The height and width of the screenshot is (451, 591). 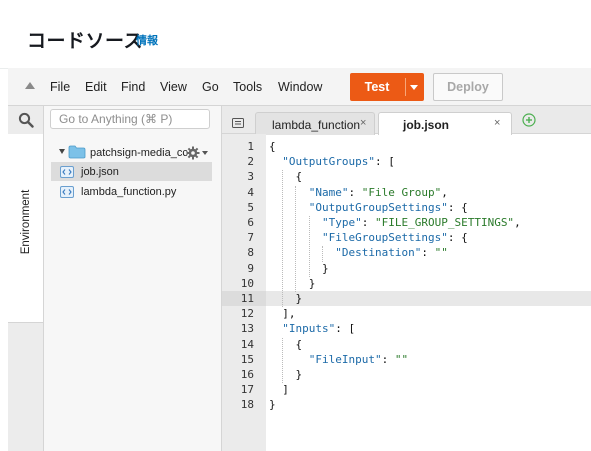 I want to click on test-button-label: Test, so click(x=377, y=87).